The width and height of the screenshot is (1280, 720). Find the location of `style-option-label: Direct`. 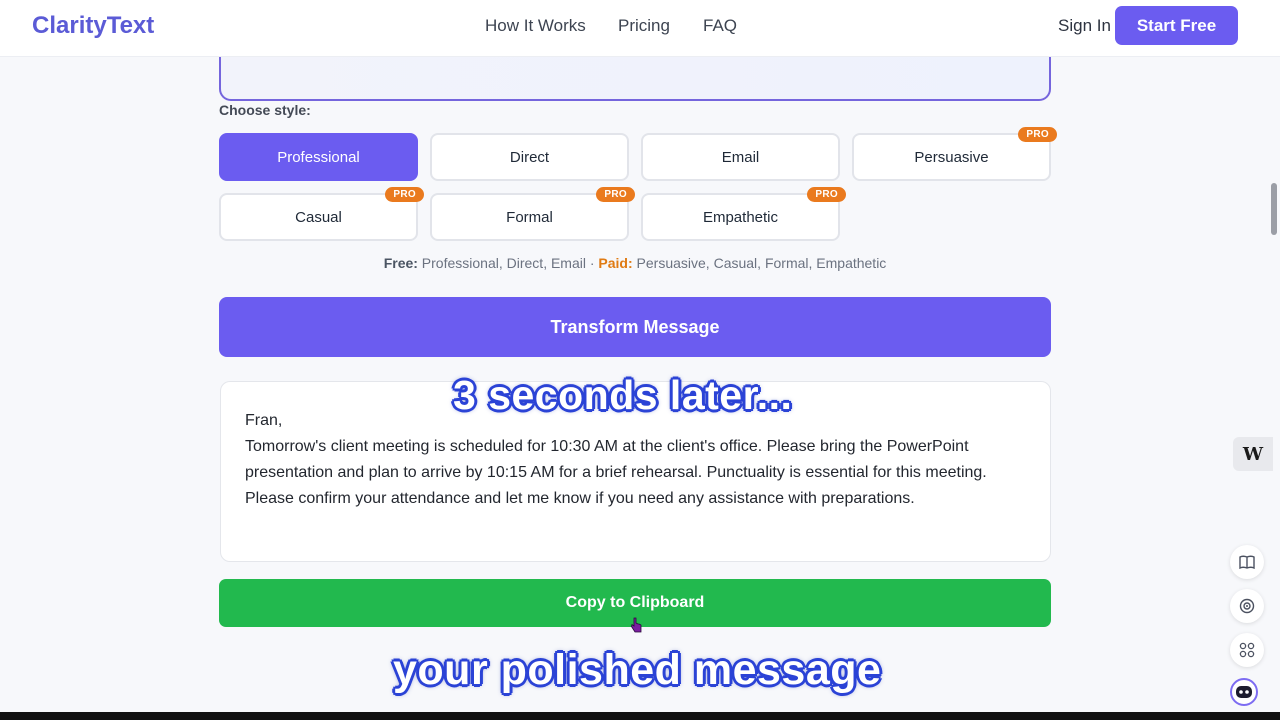

style-option-label: Direct is located at coordinates (529, 157).